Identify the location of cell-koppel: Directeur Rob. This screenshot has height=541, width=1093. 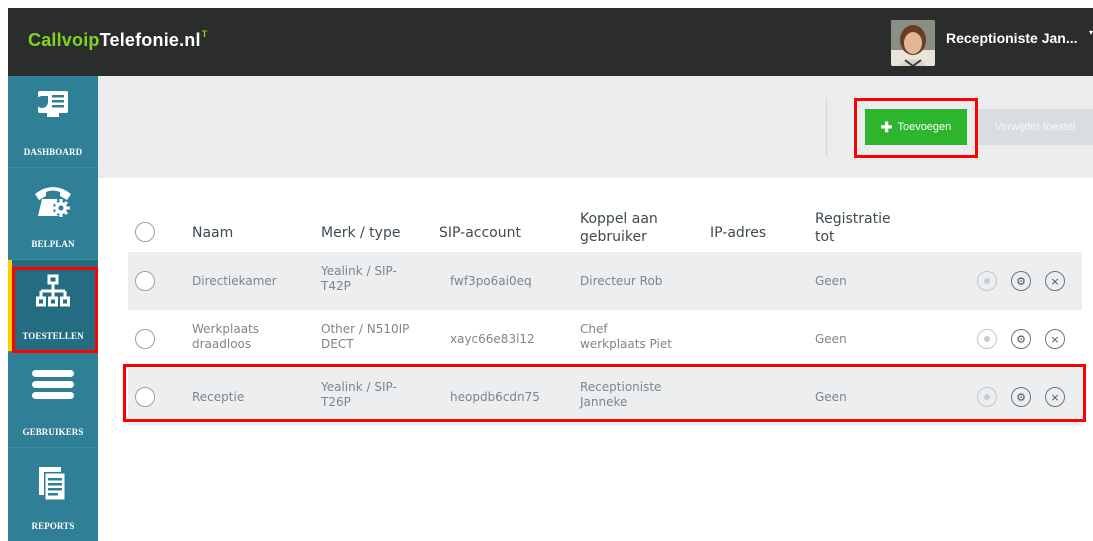
(621, 281).